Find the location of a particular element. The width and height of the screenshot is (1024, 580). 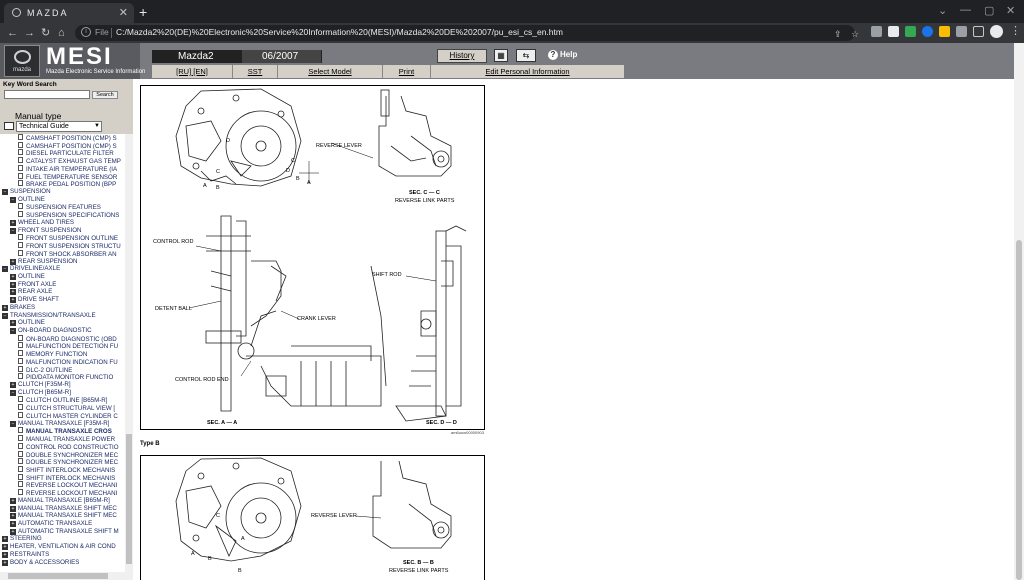

close-tab-icon: ✕ is located at coordinates (123, 12).